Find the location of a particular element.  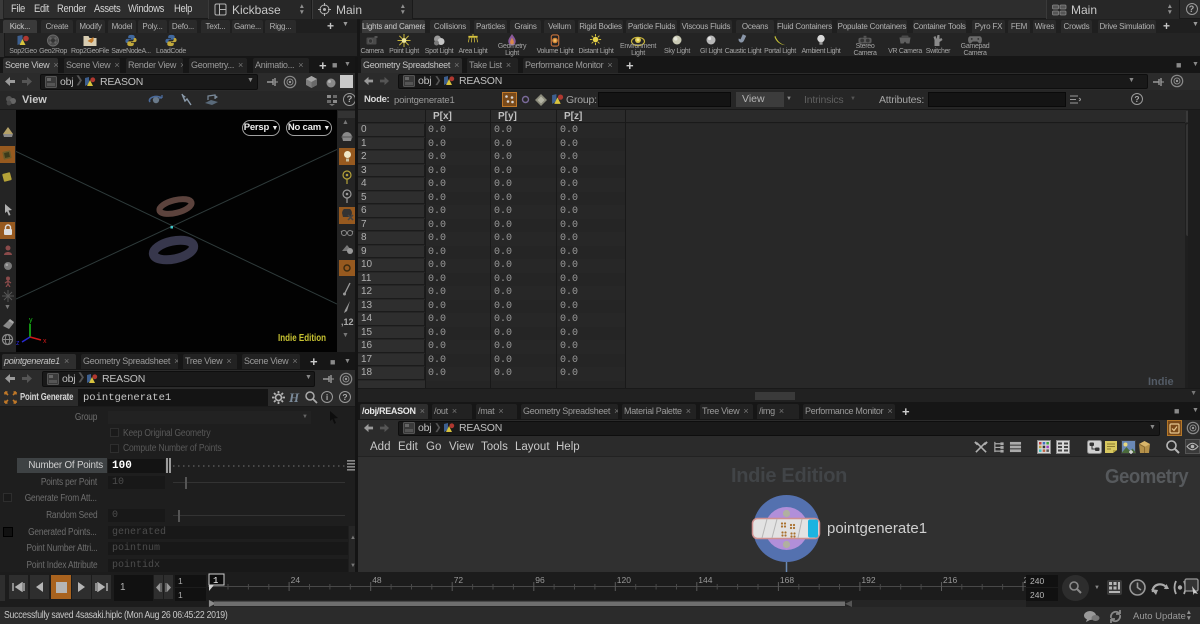

svg-text: y is located at coordinates (31, 320).